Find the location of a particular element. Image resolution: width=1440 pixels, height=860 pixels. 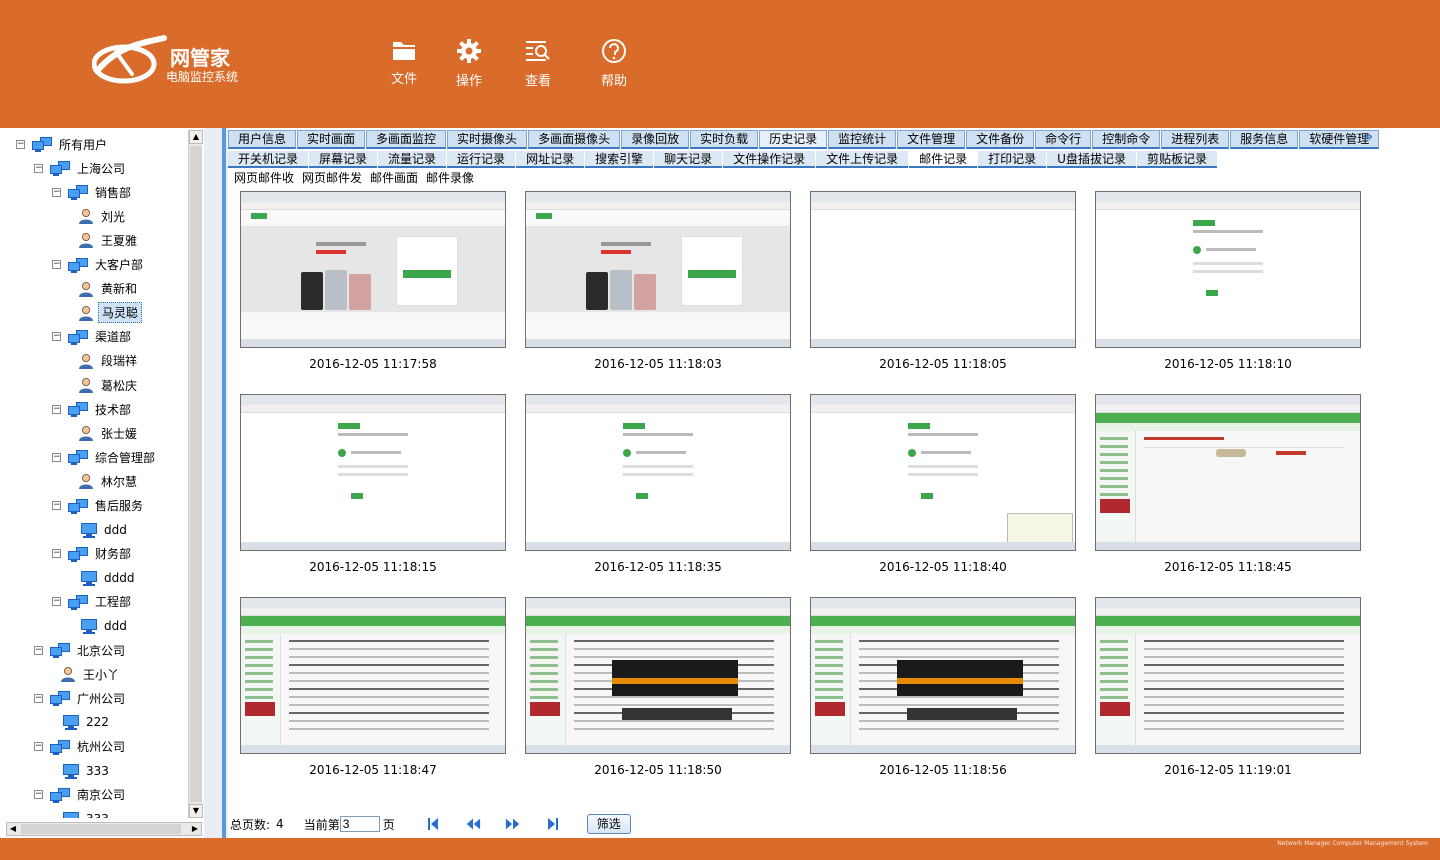

history-tab: 网址记录 is located at coordinates (550, 159).